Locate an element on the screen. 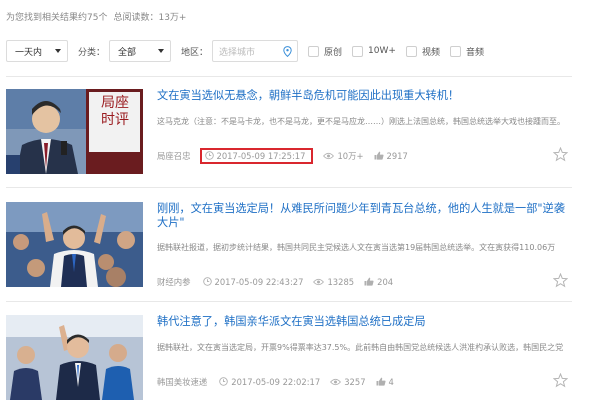 This screenshot has width=598, height=413. publish-time-group: 2017-05-09 22:43:27 is located at coordinates (253, 281).